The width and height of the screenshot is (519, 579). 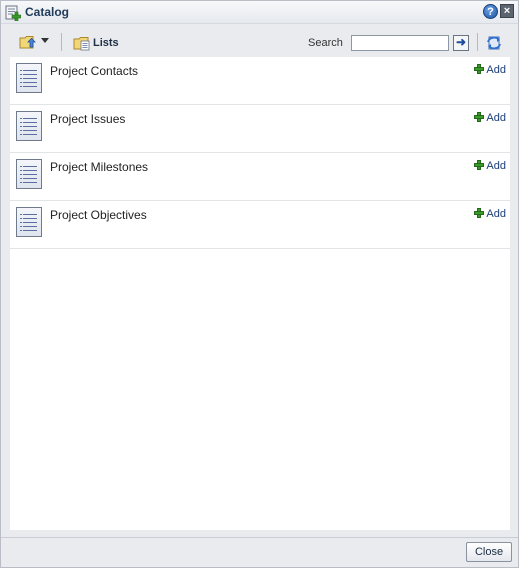 What do you see at coordinates (259, 40) in the screenshot?
I see `toolbar: Lists Search ➜` at bounding box center [259, 40].